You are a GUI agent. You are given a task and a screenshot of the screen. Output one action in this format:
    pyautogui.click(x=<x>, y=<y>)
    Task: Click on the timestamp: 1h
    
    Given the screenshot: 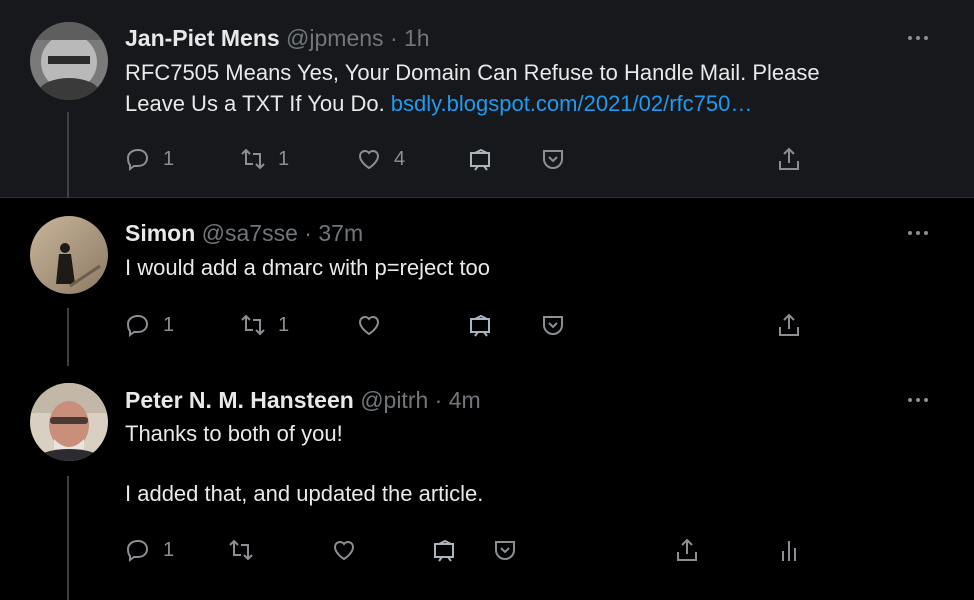 What is the action you would take?
    pyautogui.click(x=417, y=38)
    